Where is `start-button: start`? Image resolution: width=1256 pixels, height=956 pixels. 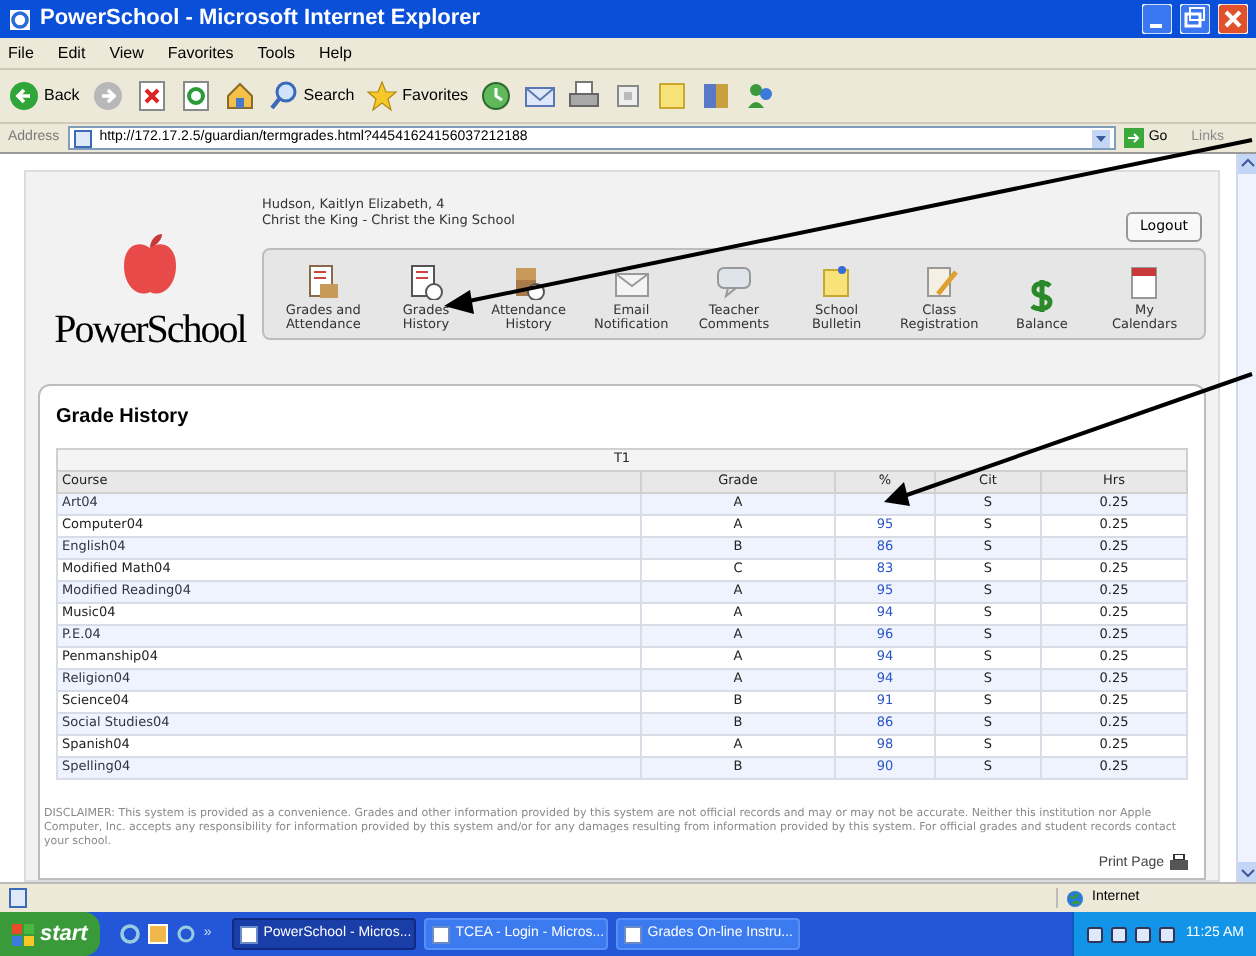 start-button: start is located at coordinates (50, 934).